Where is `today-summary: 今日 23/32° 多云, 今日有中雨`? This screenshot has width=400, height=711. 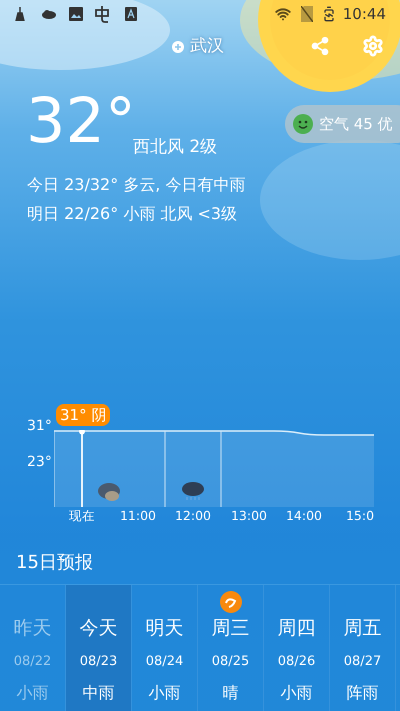 today-summary: 今日 23/32° 多云, 今日有中雨 is located at coordinates (136, 185).